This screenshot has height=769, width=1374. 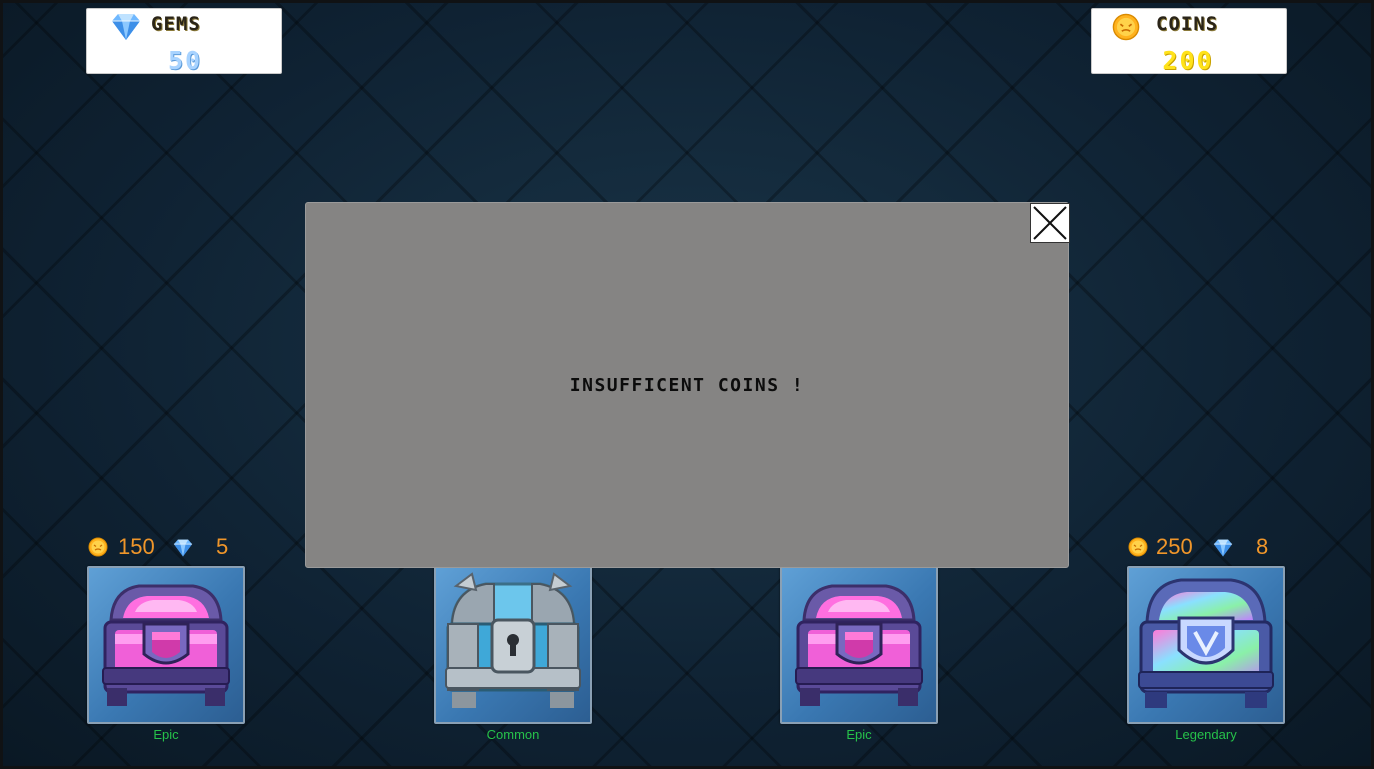 What do you see at coordinates (513, 734) in the screenshot?
I see `chest-label: Common` at bounding box center [513, 734].